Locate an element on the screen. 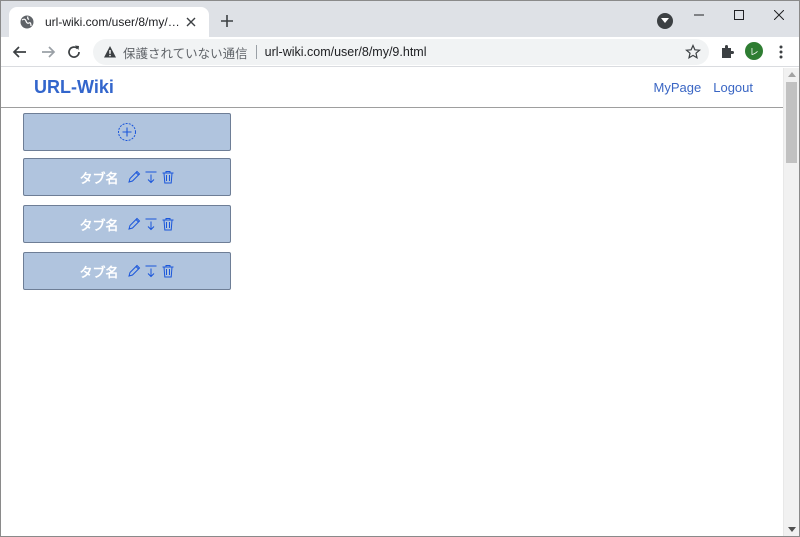 The image size is (800, 537). security-label: 保護されていない通信 is located at coordinates (185, 52).